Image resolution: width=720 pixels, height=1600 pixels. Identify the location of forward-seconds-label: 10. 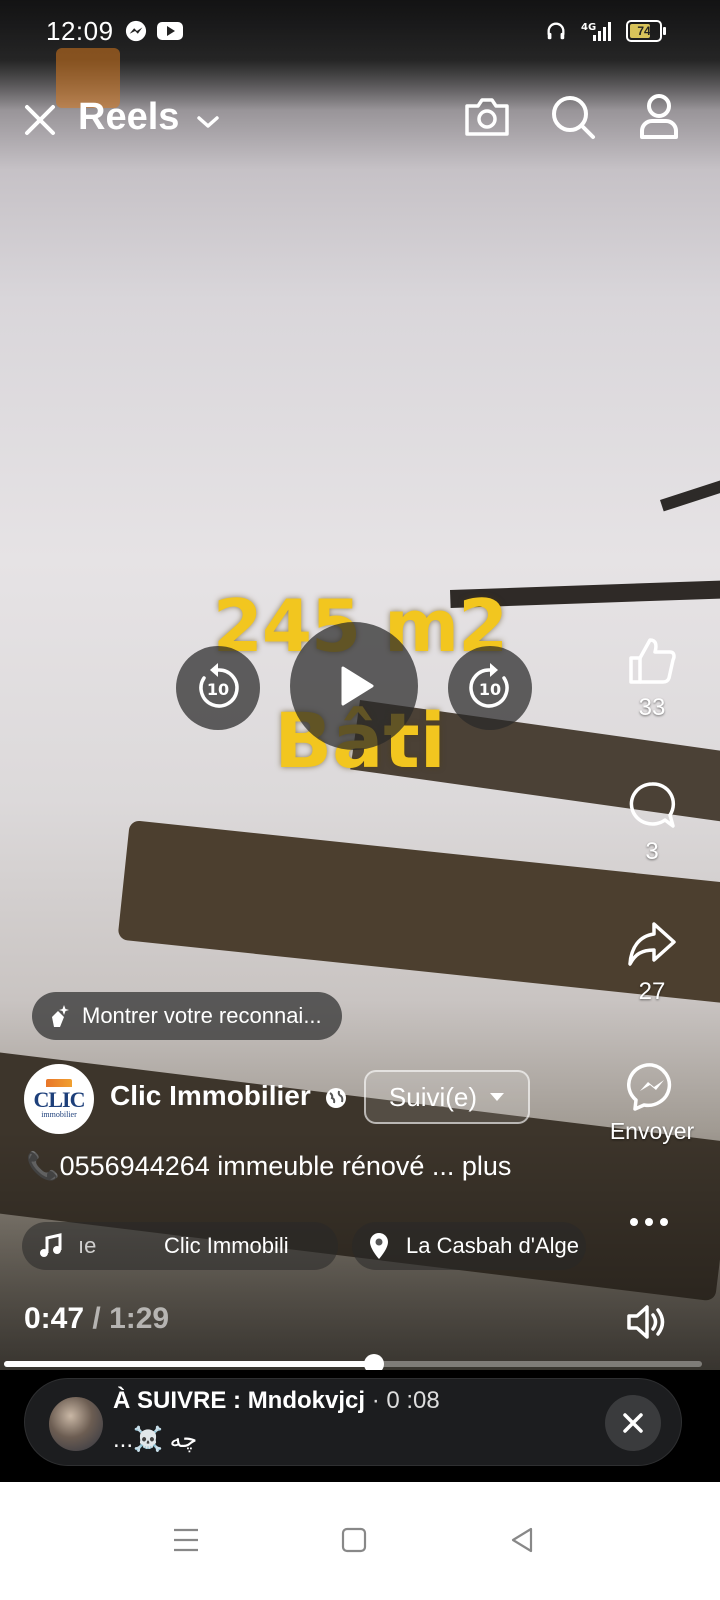
(490, 689).